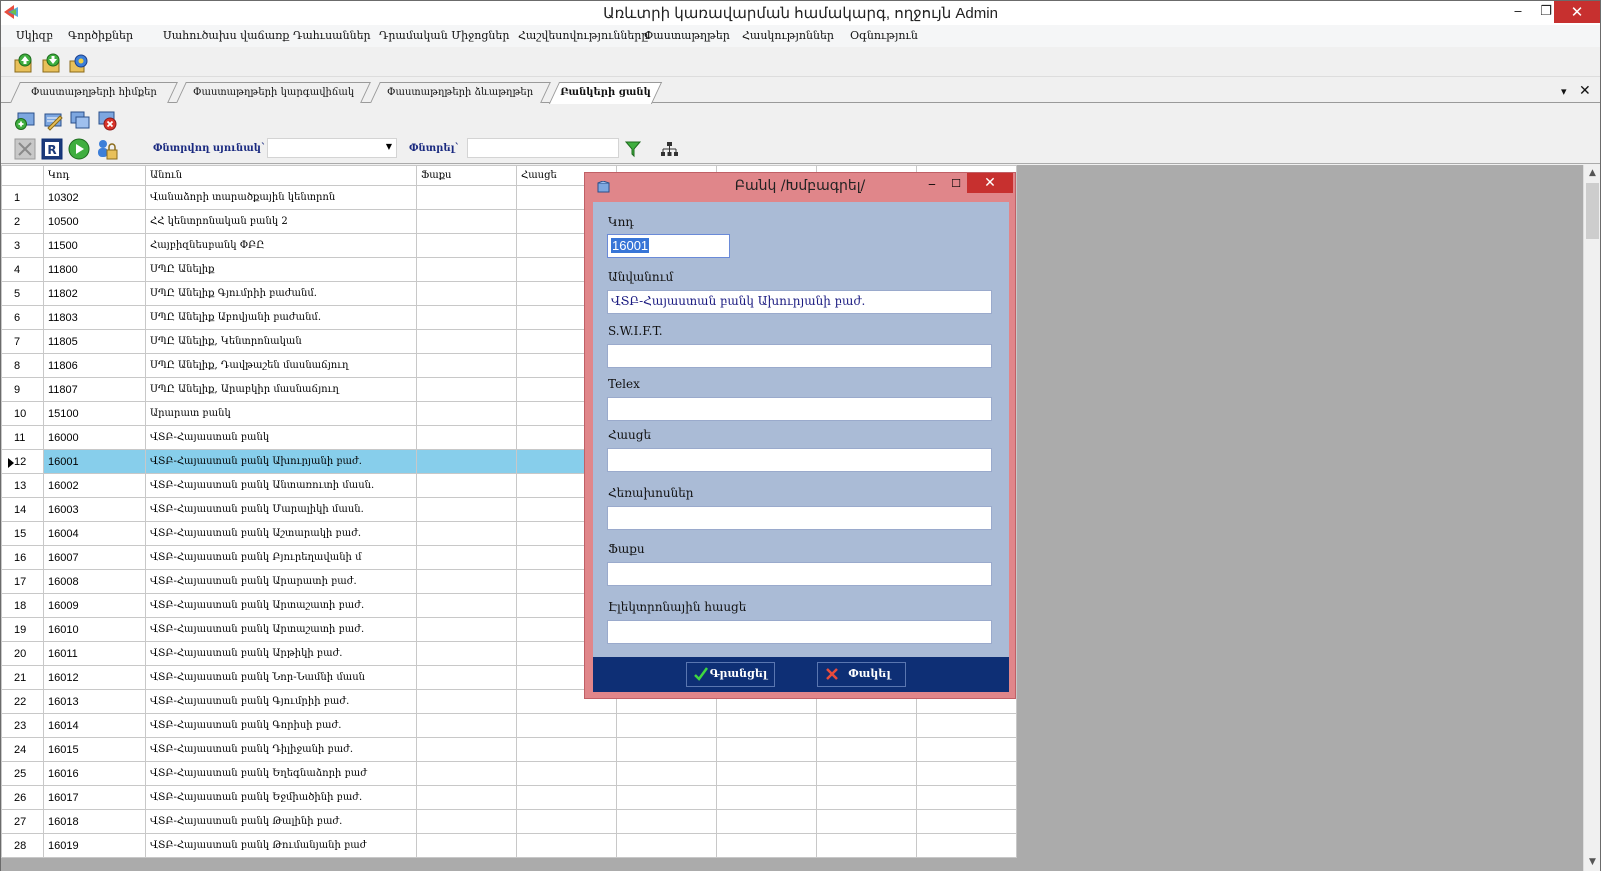  What do you see at coordinates (94, 677) in the screenshot?
I see `code-cell: 16012` at bounding box center [94, 677].